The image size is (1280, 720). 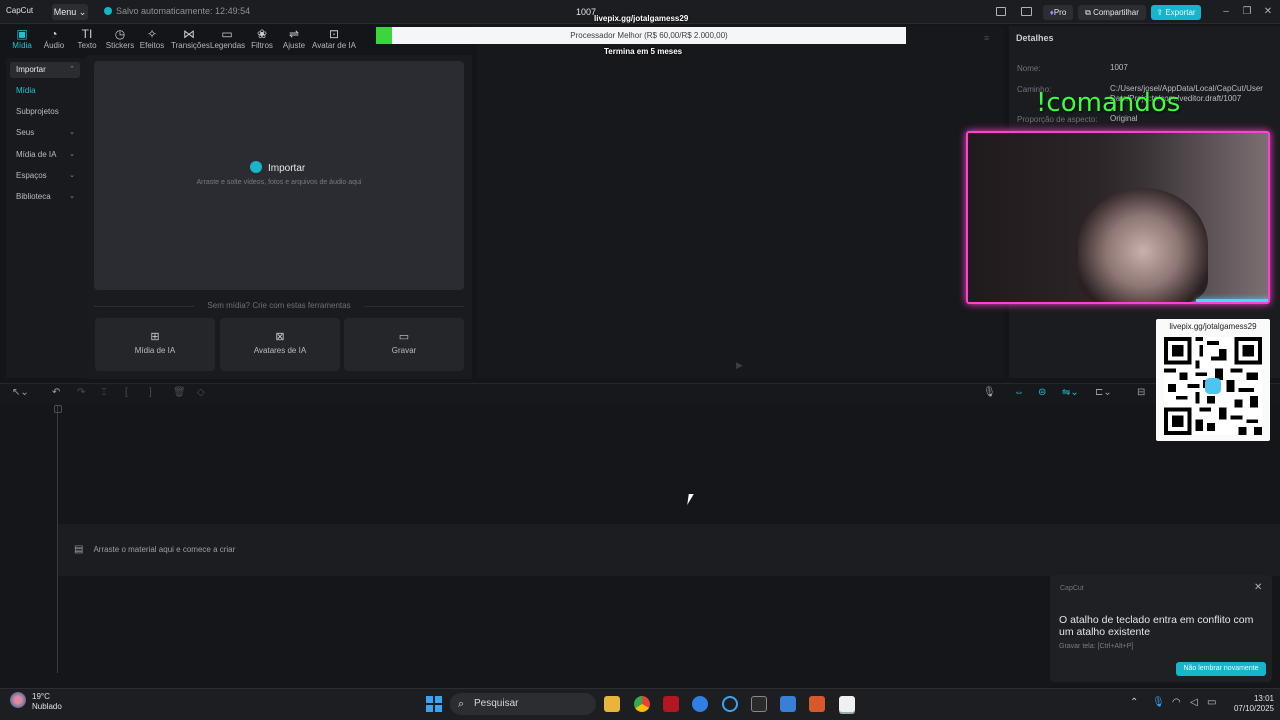 What do you see at coordinates (461, 704) in the screenshot?
I see `search-icon: ⌕` at bounding box center [461, 704].